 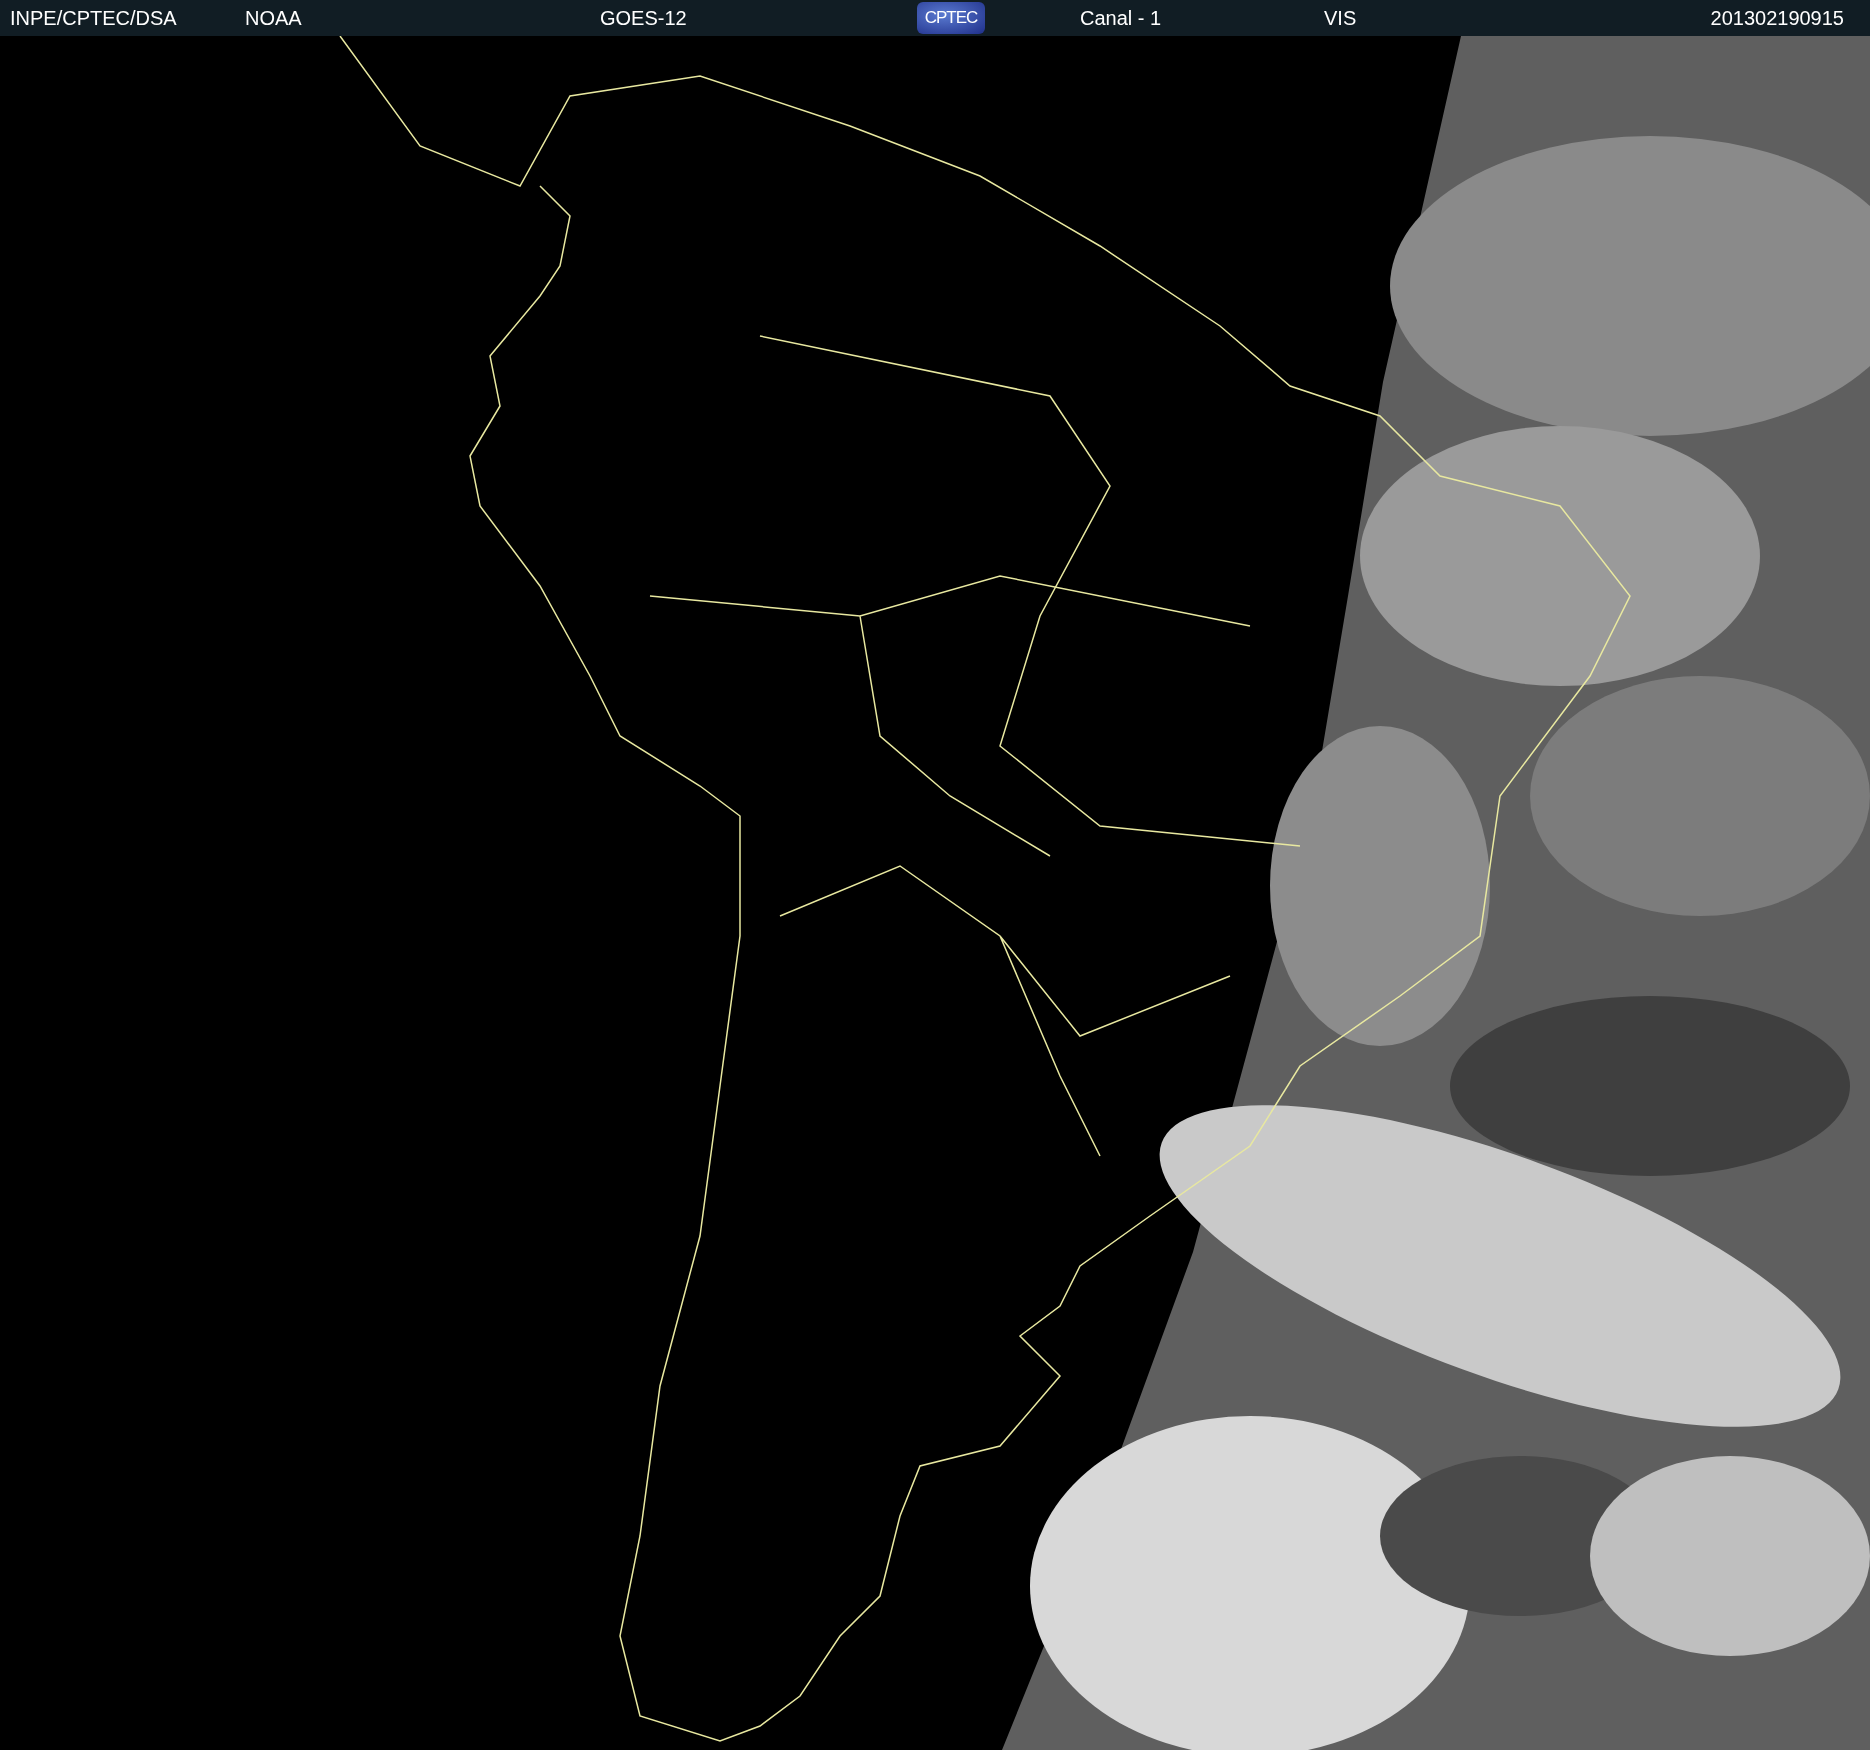 What do you see at coordinates (273, 17) in the screenshot?
I see `header-label: NOAA` at bounding box center [273, 17].